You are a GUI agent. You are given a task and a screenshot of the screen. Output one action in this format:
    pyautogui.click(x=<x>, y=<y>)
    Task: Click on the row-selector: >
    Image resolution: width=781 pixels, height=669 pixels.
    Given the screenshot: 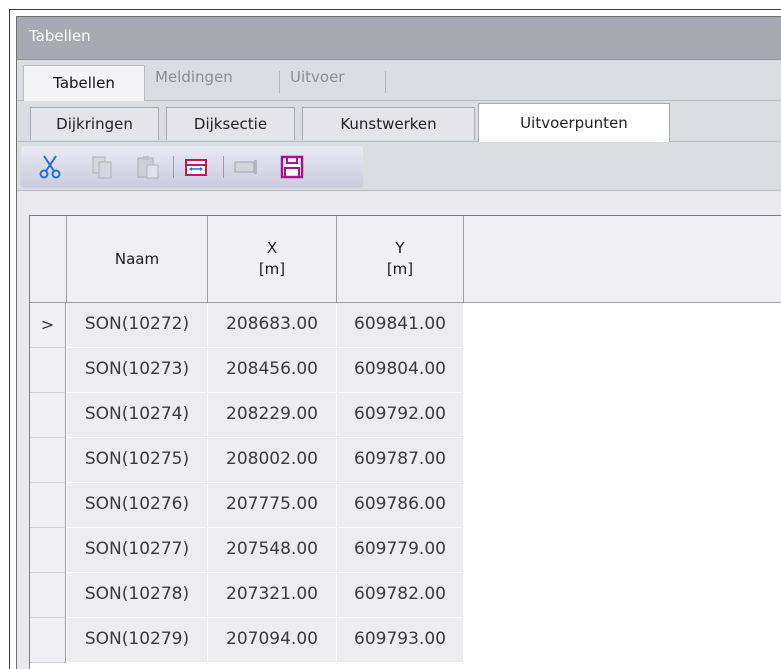 What is the action you would take?
    pyautogui.click(x=48, y=325)
    